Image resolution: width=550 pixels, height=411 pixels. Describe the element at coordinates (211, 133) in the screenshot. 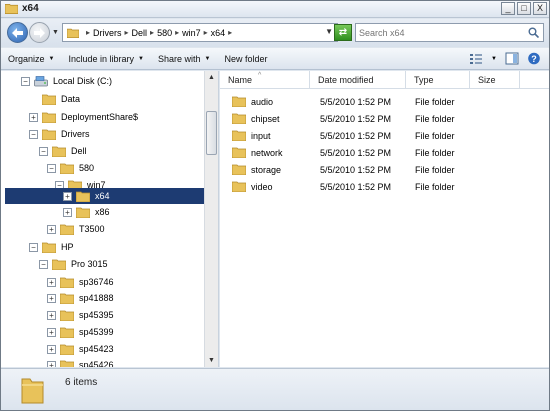

I see `scrollbar-thumb` at that location.